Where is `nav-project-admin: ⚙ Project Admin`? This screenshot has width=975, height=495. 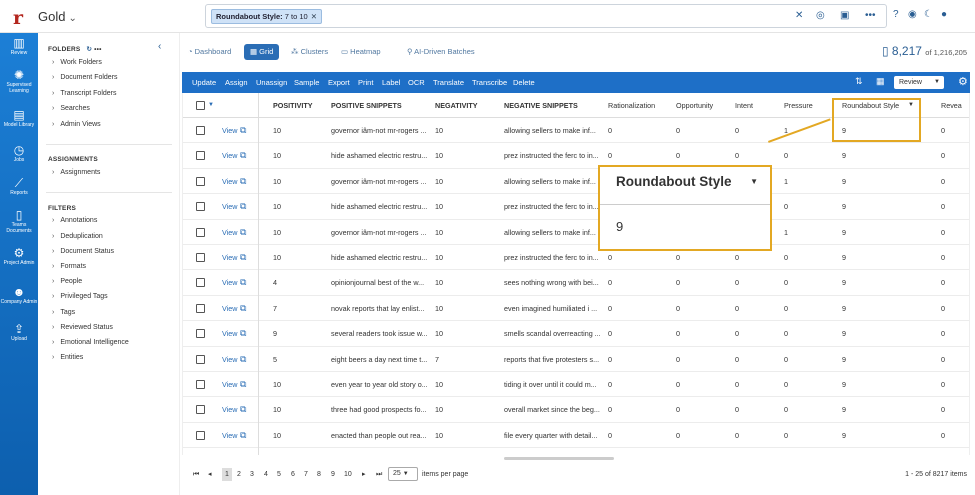 nav-project-admin: ⚙ Project Admin is located at coordinates (19, 257).